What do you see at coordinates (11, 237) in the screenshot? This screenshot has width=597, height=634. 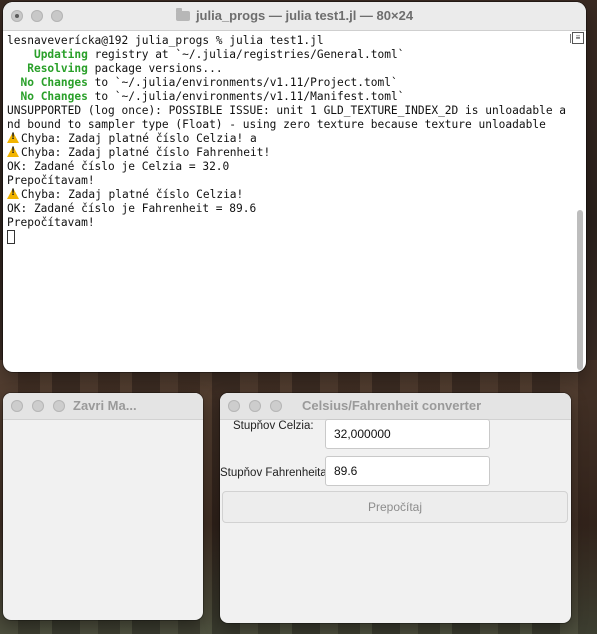 I see `text-cursor` at bounding box center [11, 237].